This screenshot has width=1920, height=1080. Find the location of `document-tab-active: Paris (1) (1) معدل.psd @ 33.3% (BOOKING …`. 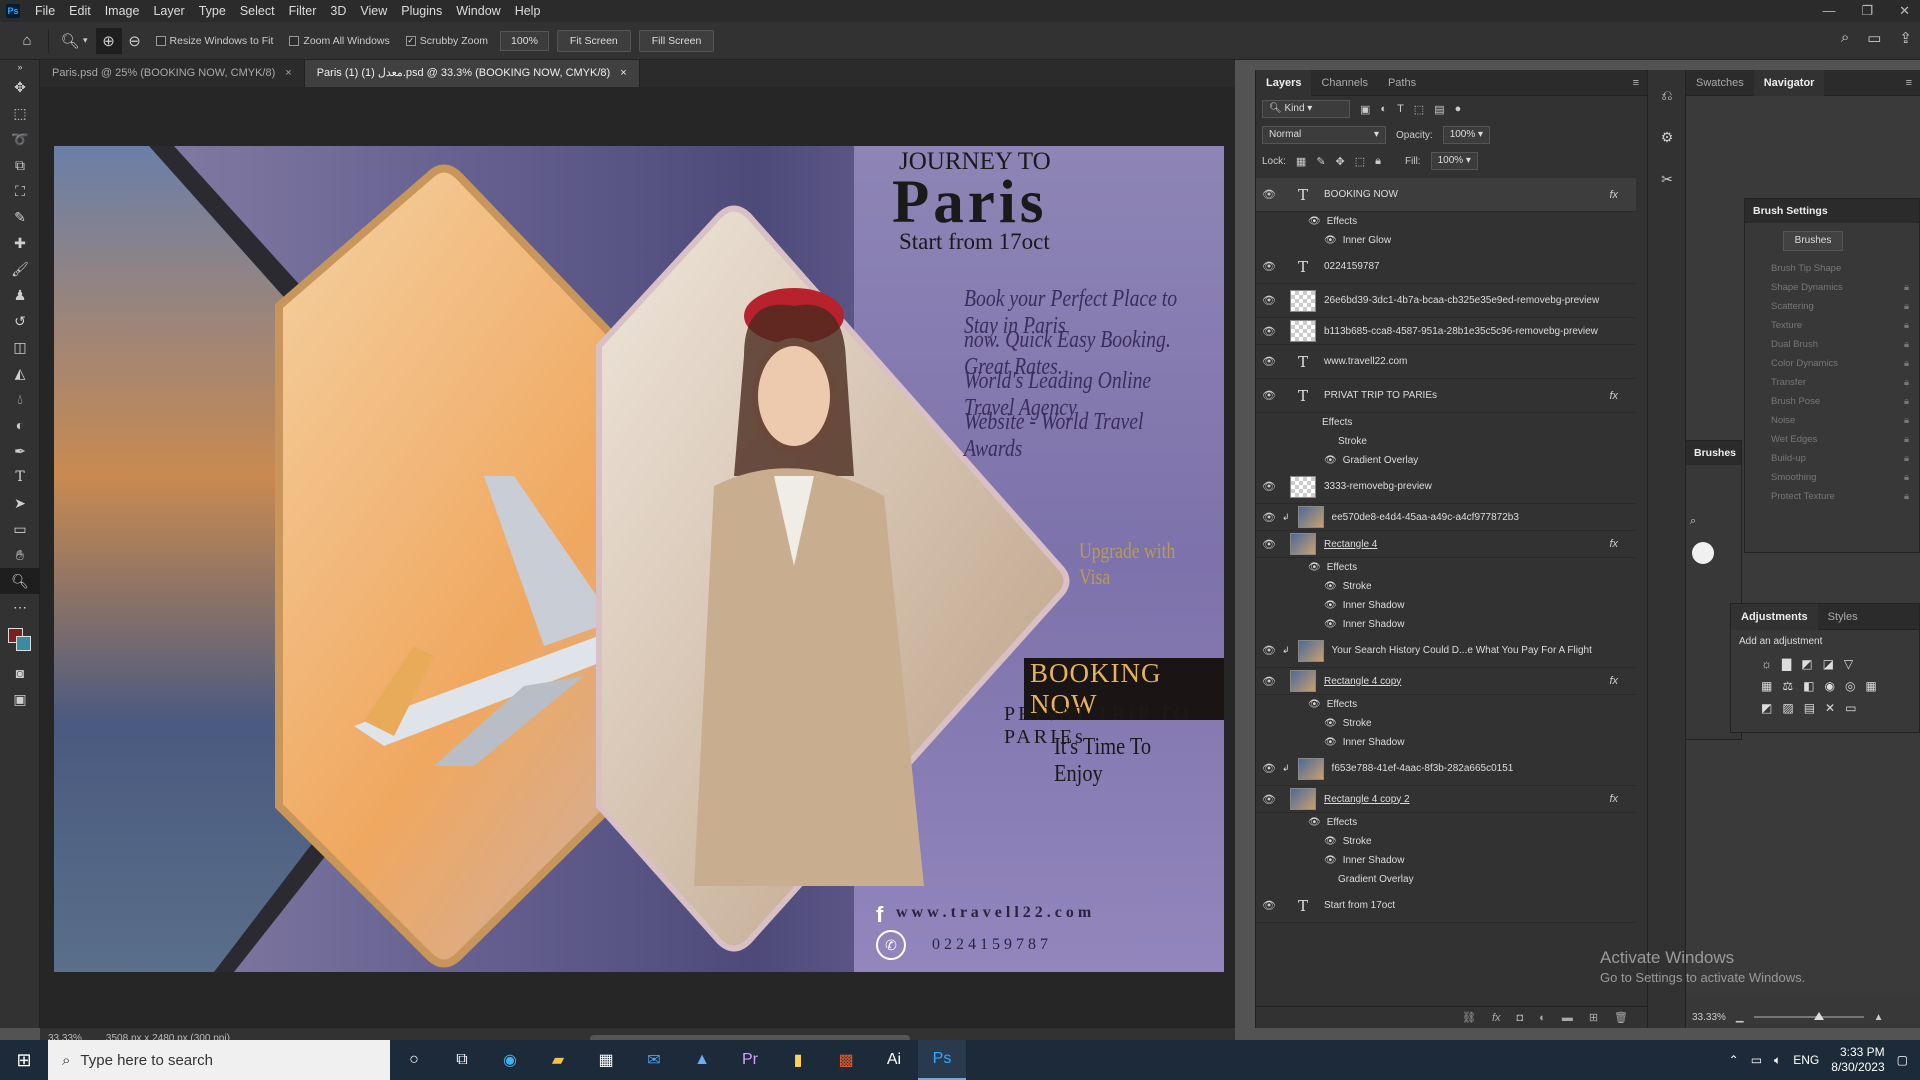

document-tab-active: Paris (1) (1) معدل.psd @ 33.3% (BOOKING … is located at coordinates (472, 73).